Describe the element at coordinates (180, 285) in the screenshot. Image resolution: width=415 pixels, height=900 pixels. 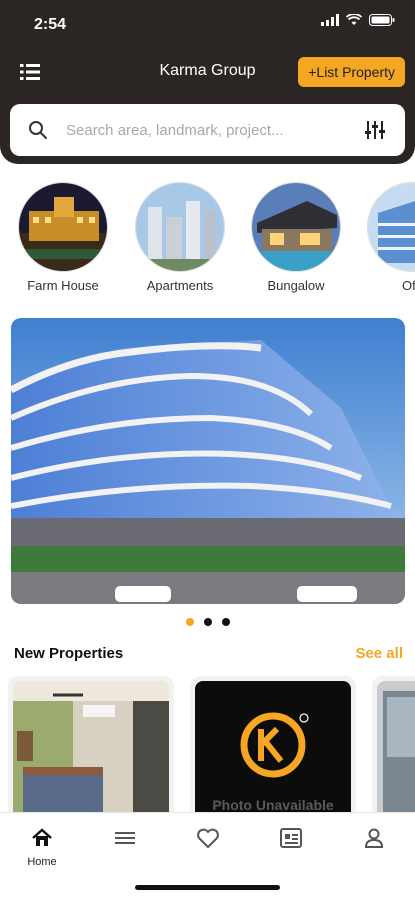
I see `category-label: Apartments` at that location.